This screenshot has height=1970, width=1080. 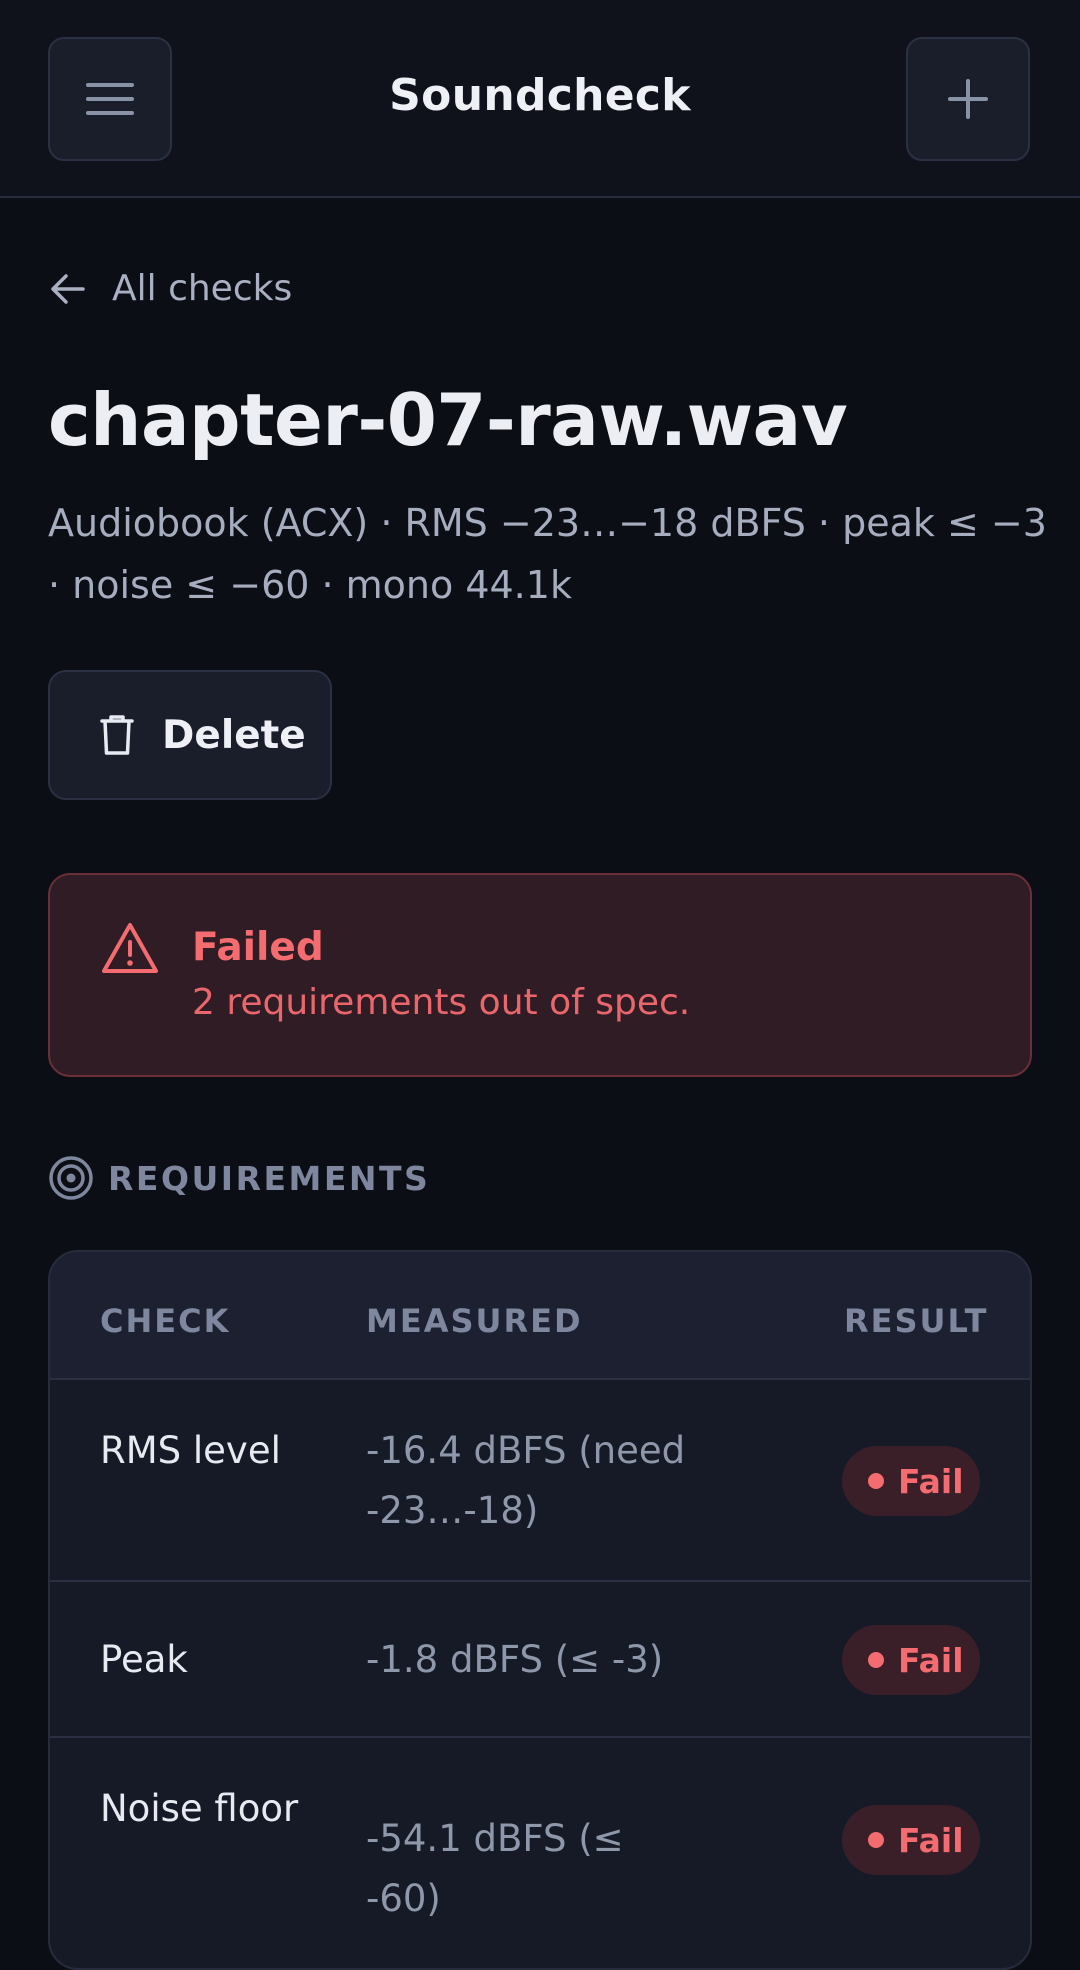 What do you see at coordinates (269, 1178) in the screenshot?
I see `requirements-heading-label: REQUIREMENTS` at bounding box center [269, 1178].